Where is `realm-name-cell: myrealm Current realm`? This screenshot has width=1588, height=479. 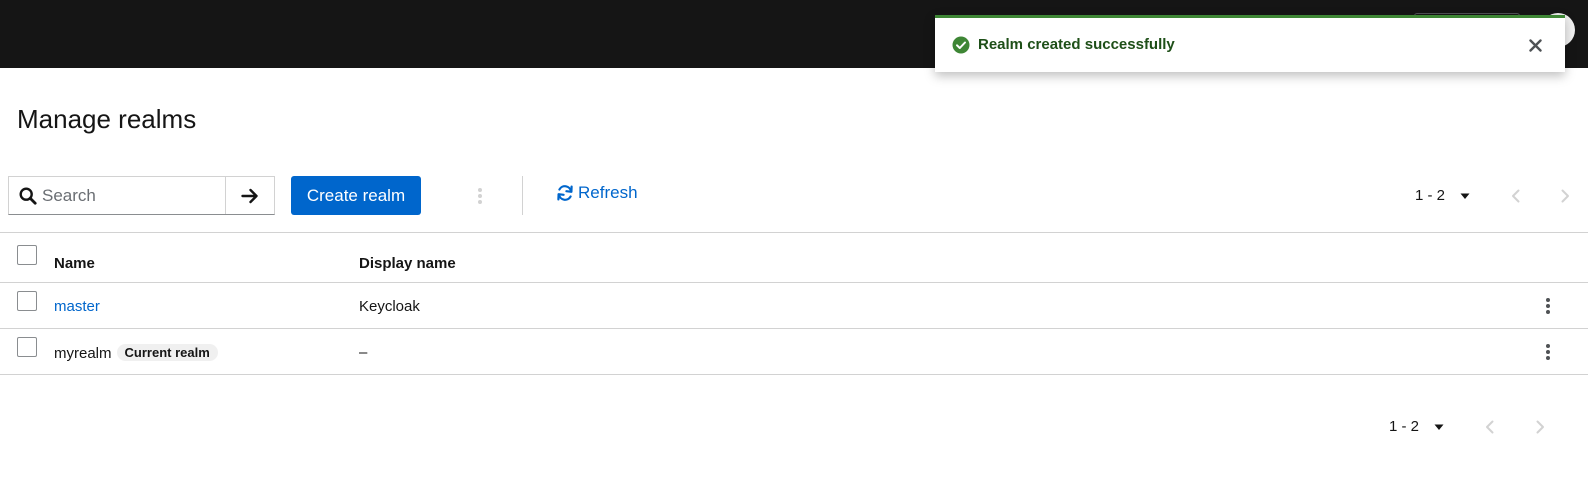
realm-name-cell: myrealm Current realm is located at coordinates (136, 353).